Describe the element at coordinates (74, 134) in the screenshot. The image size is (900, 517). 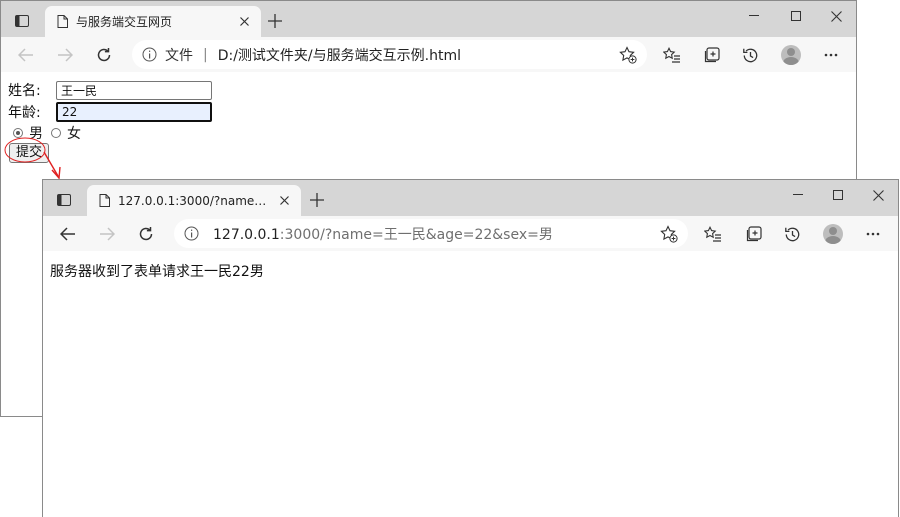
I see `radio-female-label: 女` at that location.